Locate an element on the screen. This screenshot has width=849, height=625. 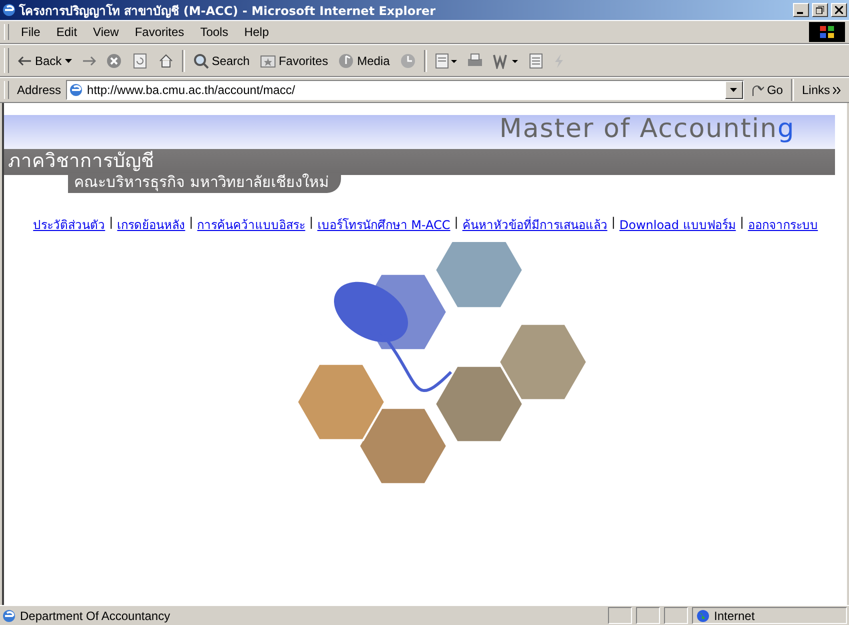
nav-link: ประวัติส่วนตัว is located at coordinates (69, 224).